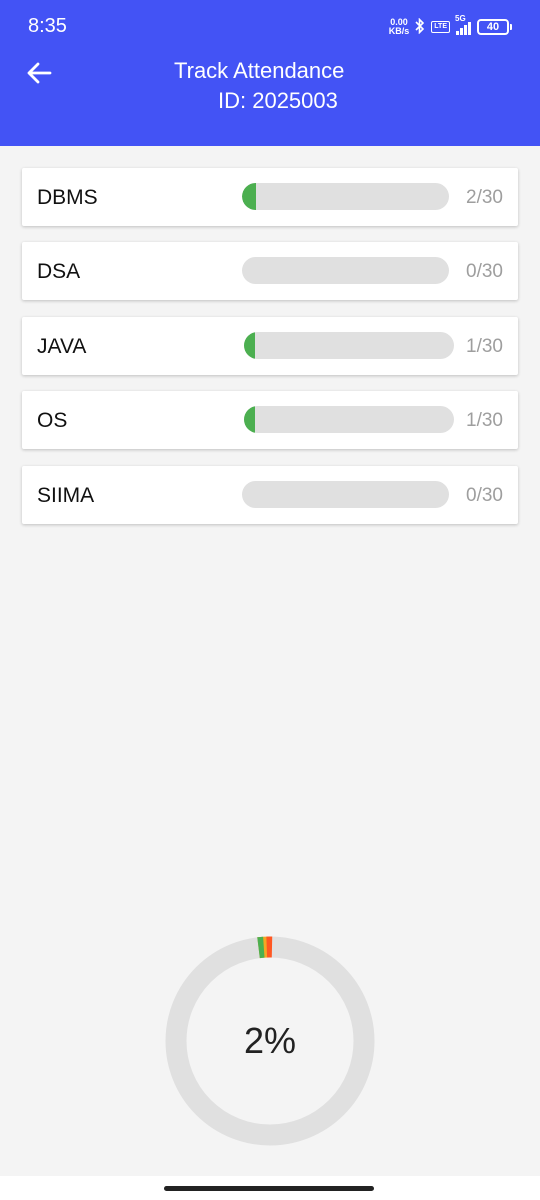  What do you see at coordinates (52, 420) in the screenshot?
I see `subject-name: OS` at bounding box center [52, 420].